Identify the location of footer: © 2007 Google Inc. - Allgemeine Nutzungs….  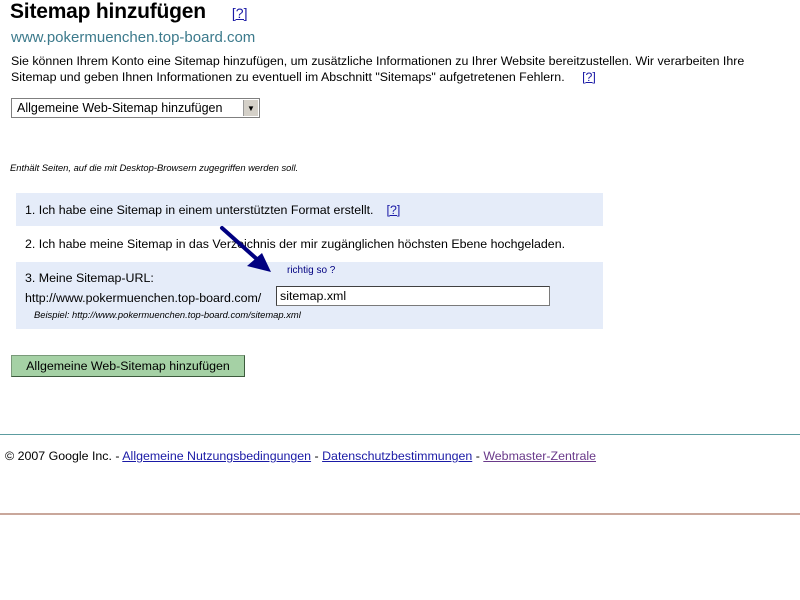
(300, 456).